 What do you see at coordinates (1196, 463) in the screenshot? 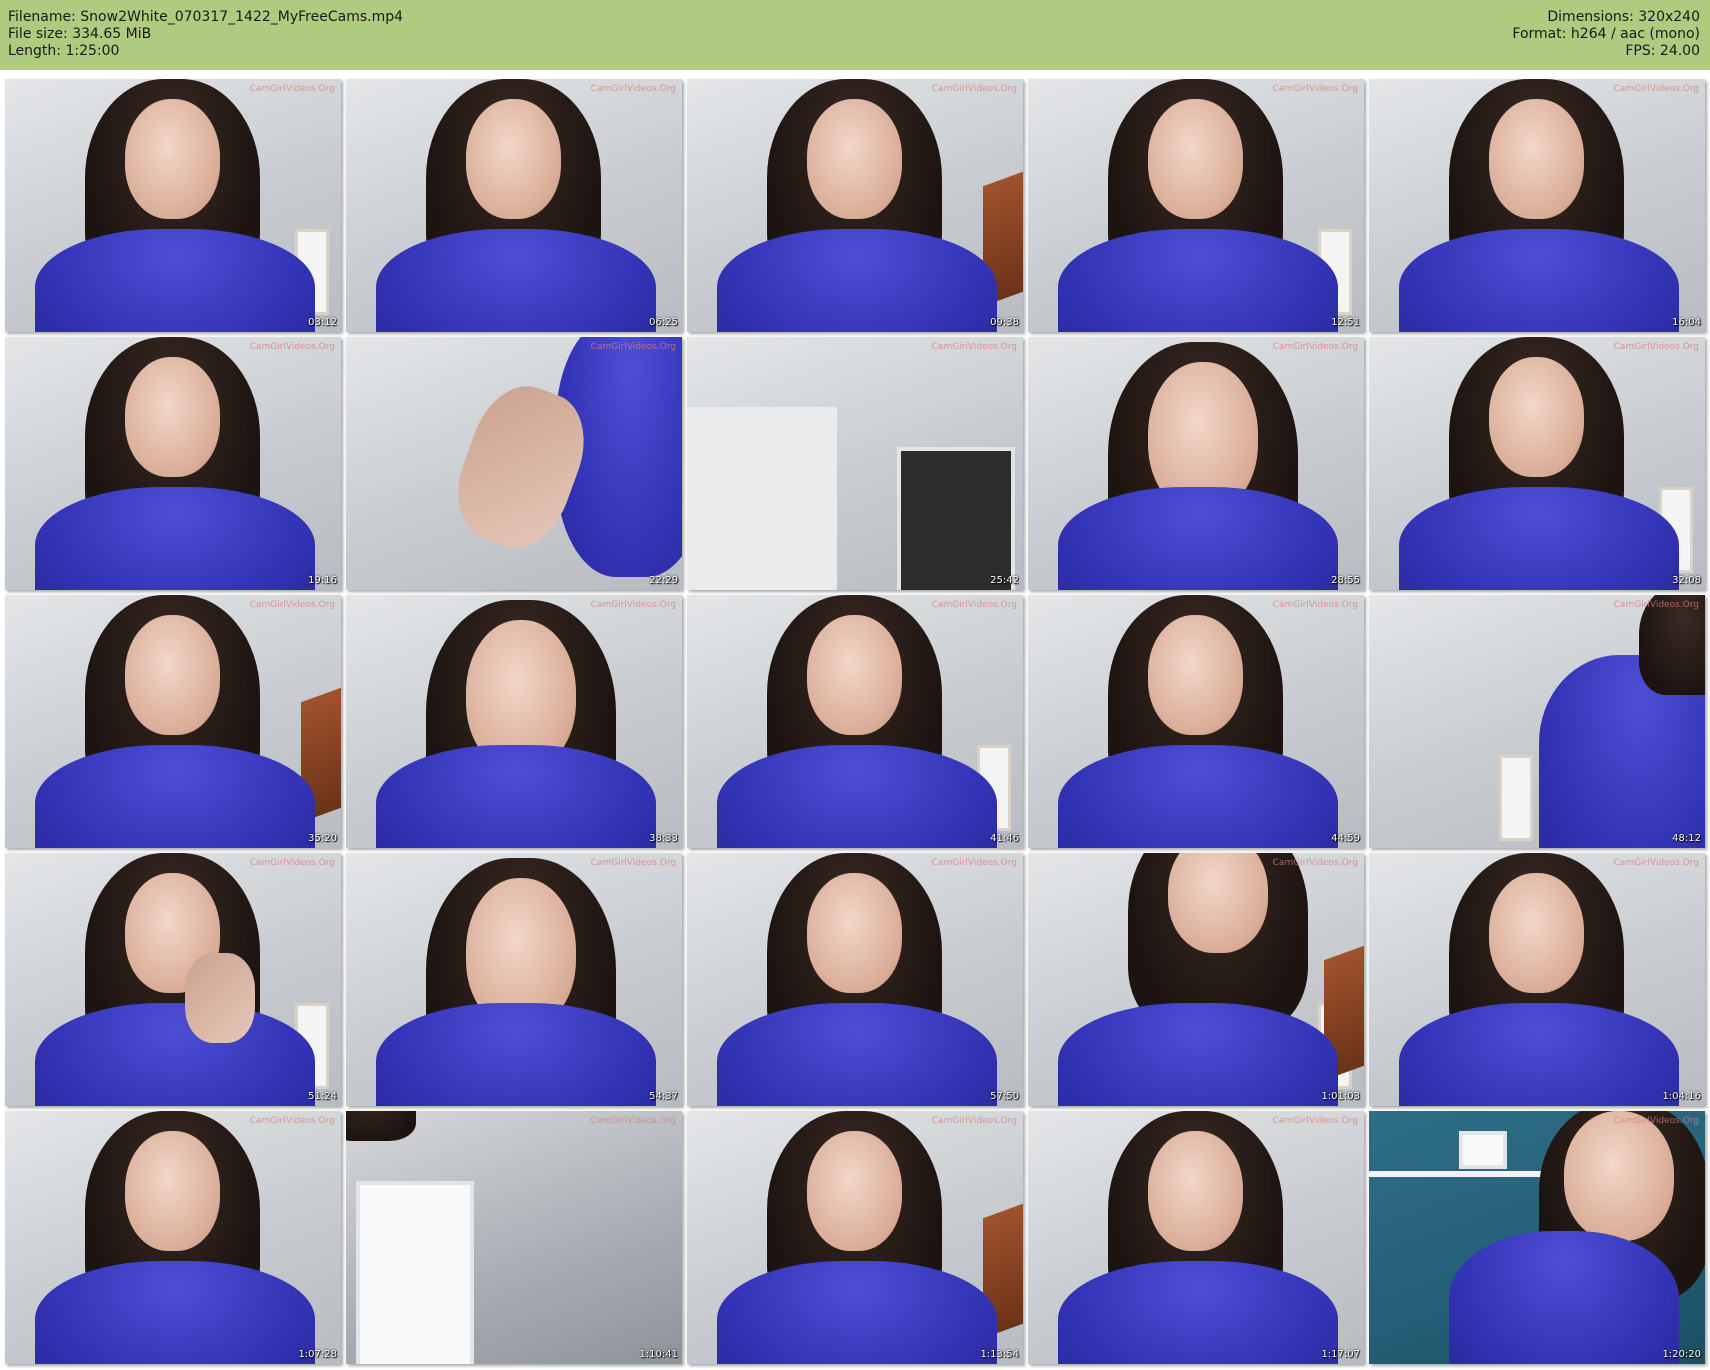
I see `thumbnail-frame: CamGirlVideos.Org 28:55` at bounding box center [1196, 463].